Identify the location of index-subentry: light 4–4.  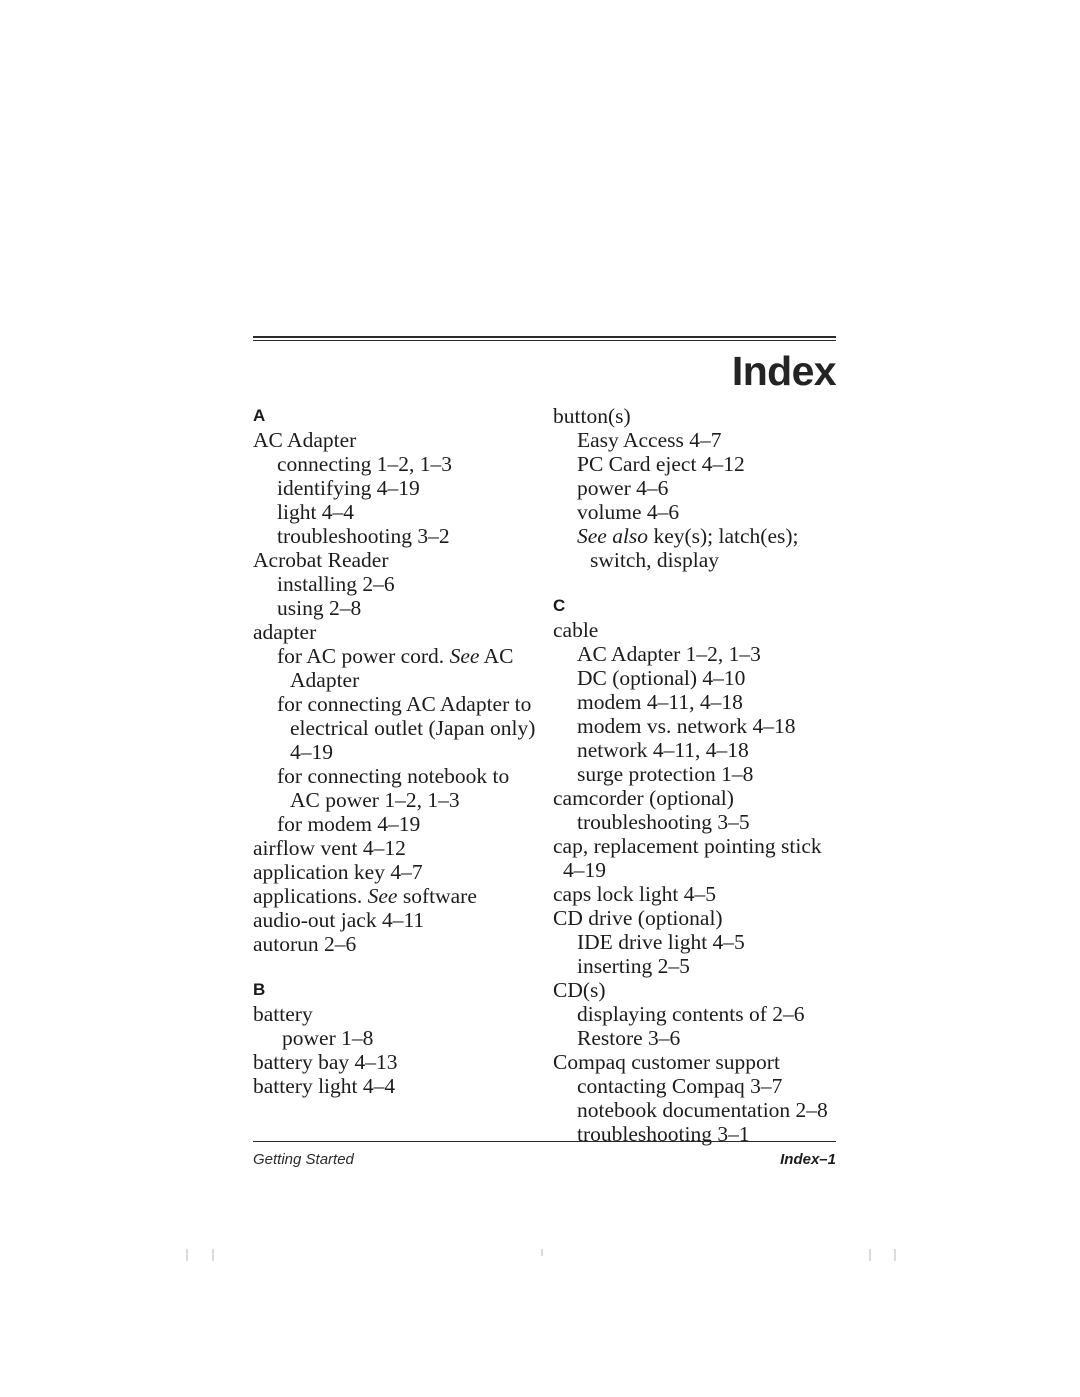
(316, 512).